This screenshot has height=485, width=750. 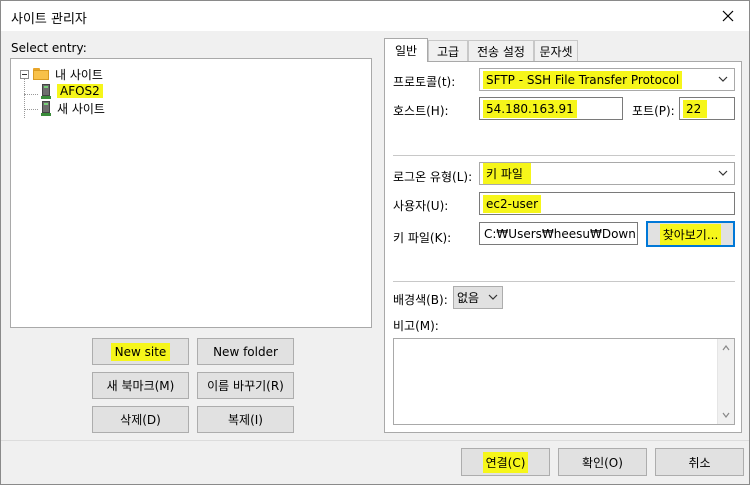 I want to click on scroll-up-icon, so click(x=726, y=348).